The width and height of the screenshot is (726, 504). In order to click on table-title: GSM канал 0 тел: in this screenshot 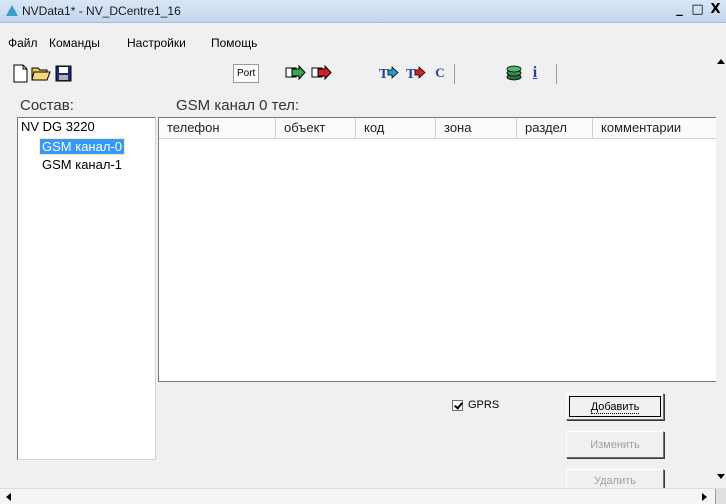, I will do `click(238, 105)`.